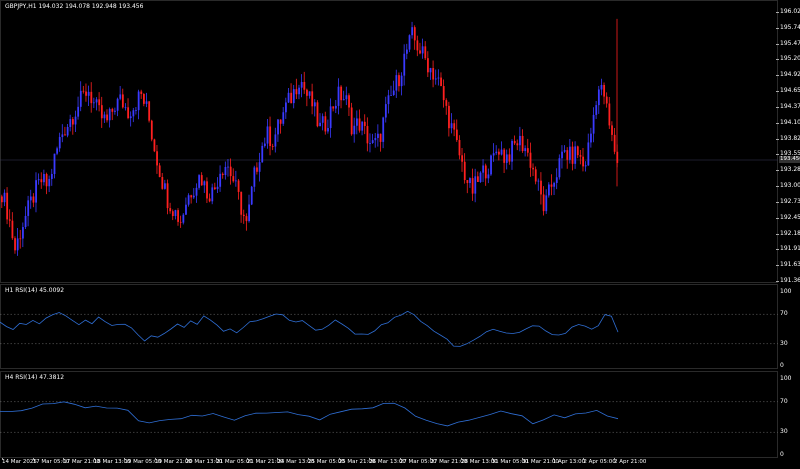 Image resolution: width=800 pixels, height=469 pixels. What do you see at coordinates (790, 11) in the screenshot?
I see `price-axis-label: 196.020` at bounding box center [790, 11].